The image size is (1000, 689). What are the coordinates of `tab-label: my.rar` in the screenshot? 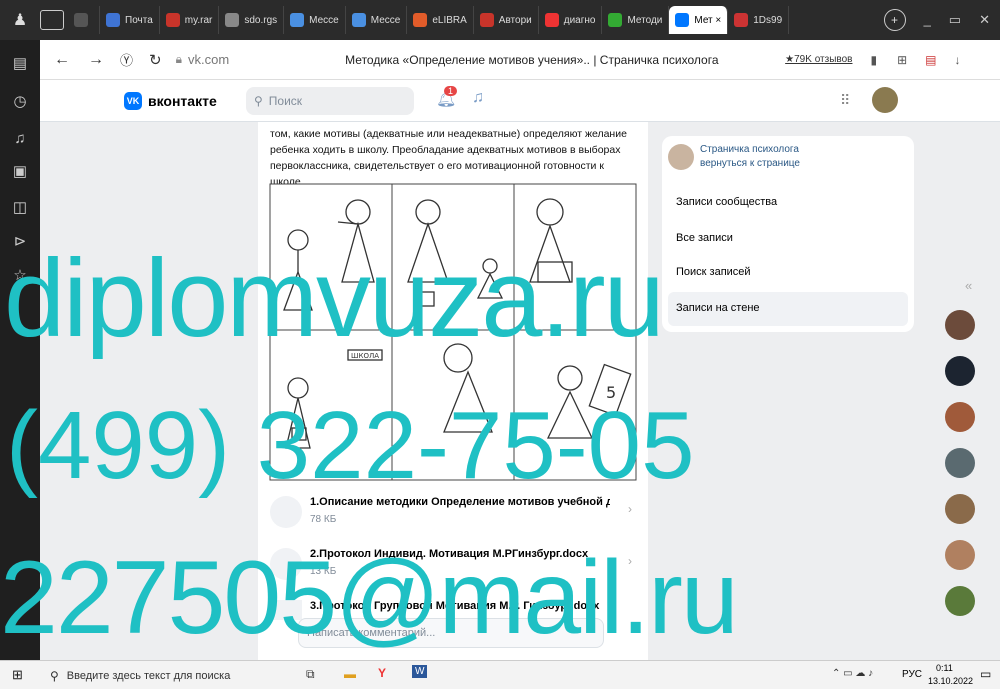 It's located at (198, 20).